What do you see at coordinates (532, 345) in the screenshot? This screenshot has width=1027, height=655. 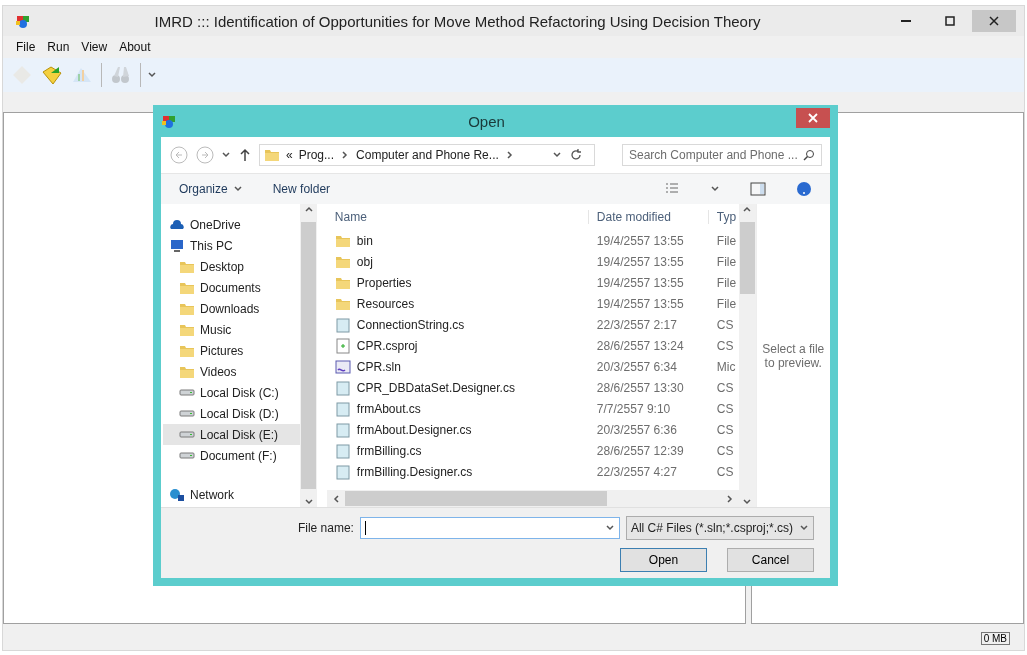 I see `file-row: CPR.csproj 28/6/2557 13:24 CS` at bounding box center [532, 345].